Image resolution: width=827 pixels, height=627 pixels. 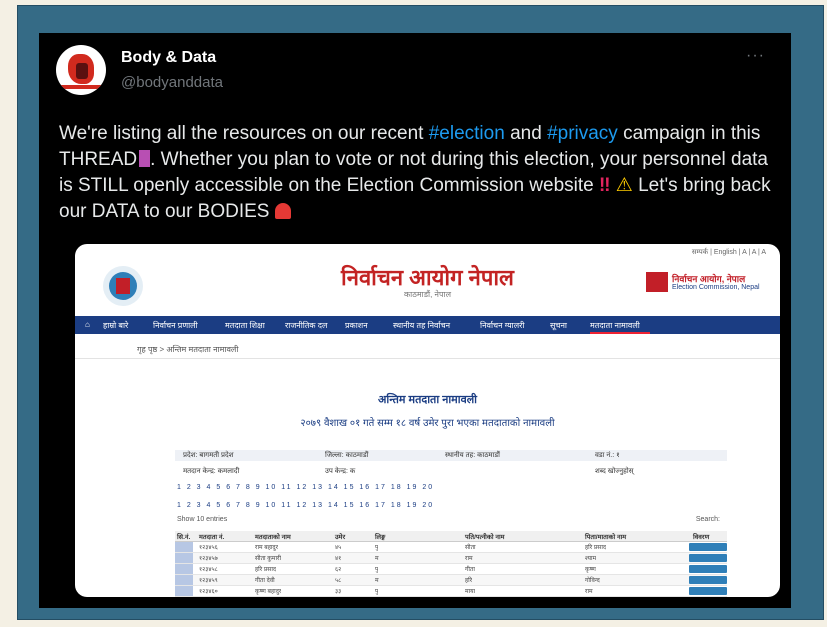 I want to click on table-row: १२३४५९ गीता देवी ५८ म हरि गोविन्द, so click(x=451, y=580).